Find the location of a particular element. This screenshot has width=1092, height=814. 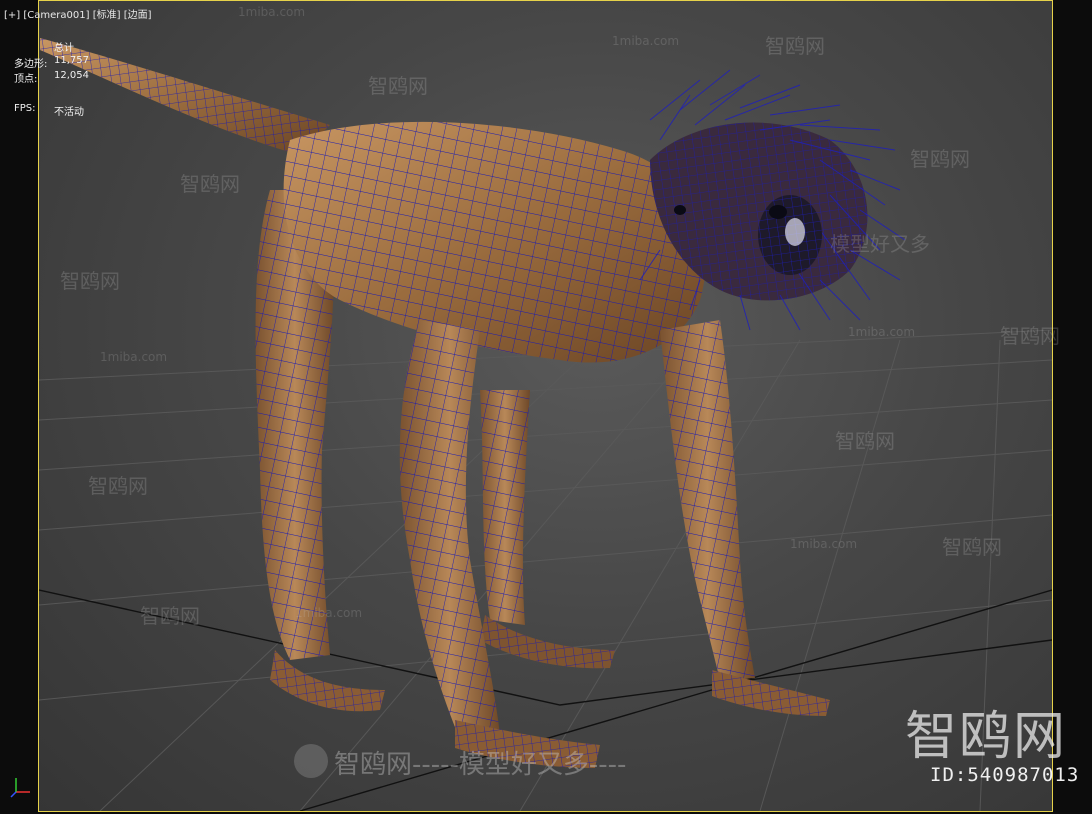

axis-gizmo-icon is located at coordinates (20, 788).